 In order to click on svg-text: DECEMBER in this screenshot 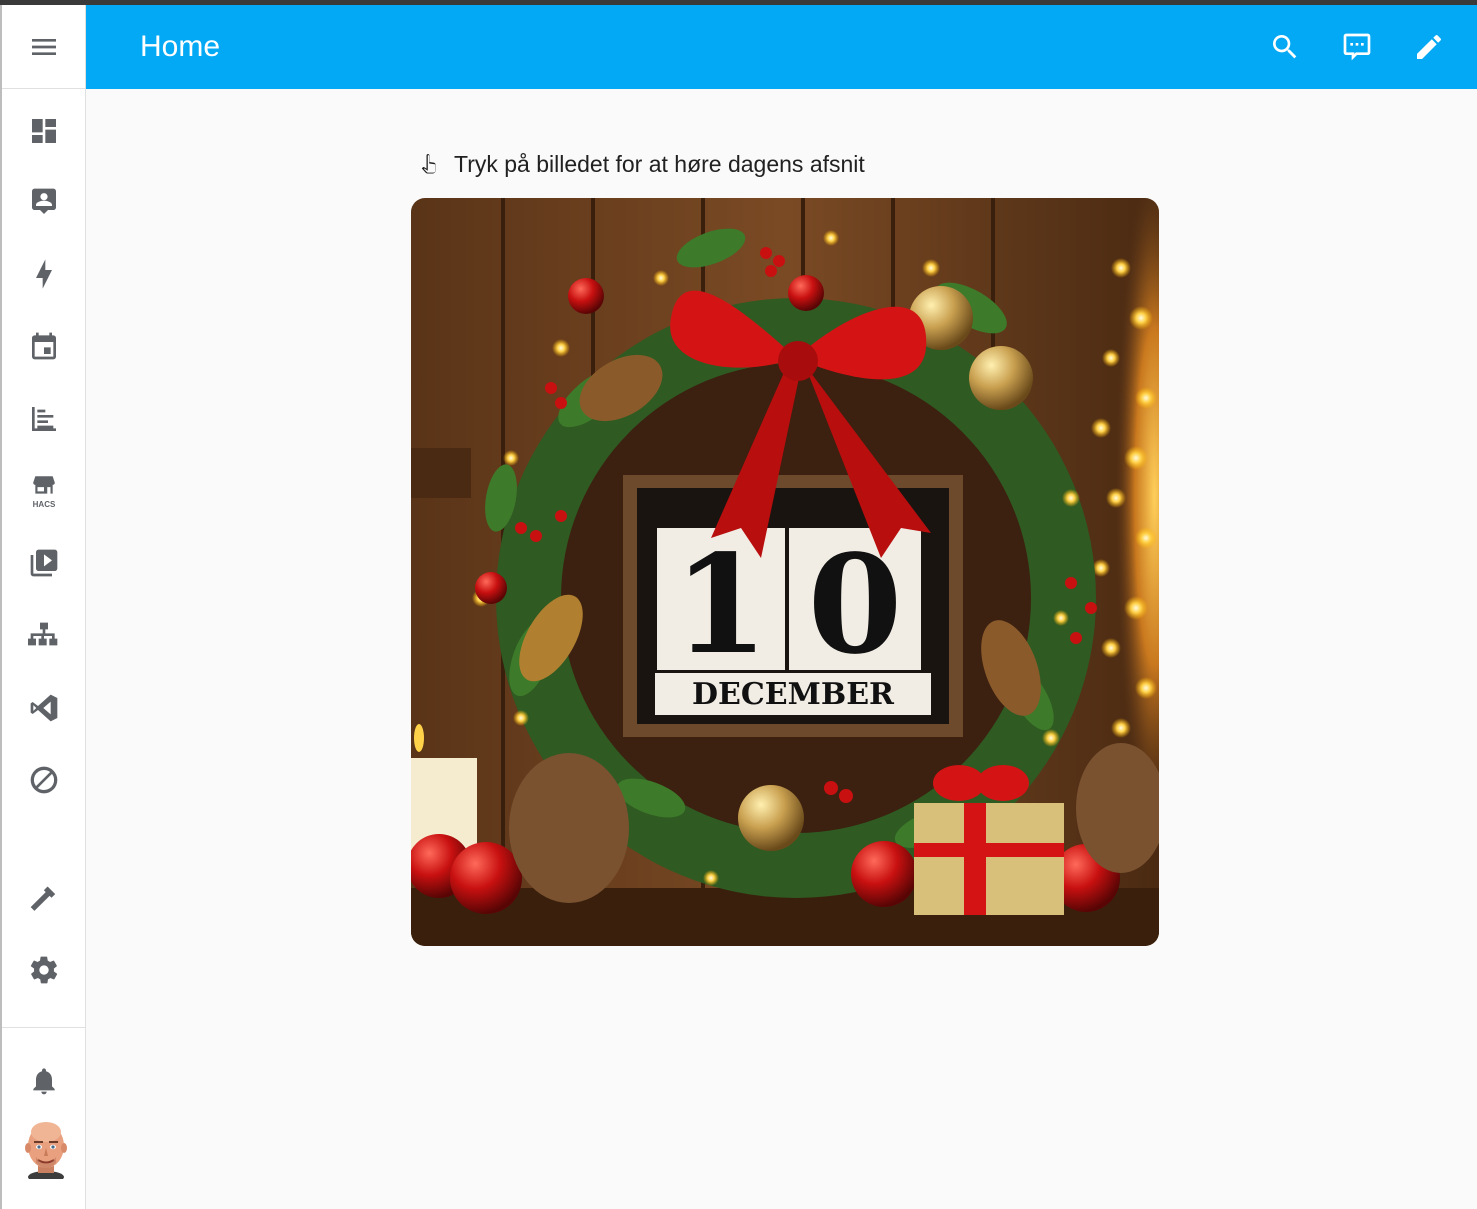, I will do `click(793, 694)`.